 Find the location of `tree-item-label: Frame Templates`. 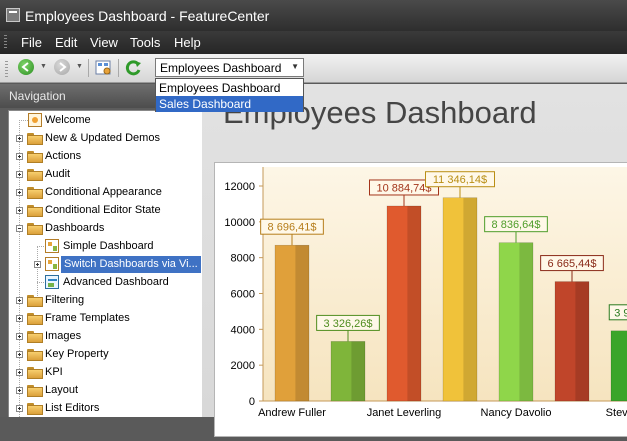

tree-item-label: Frame Templates is located at coordinates (87, 318).